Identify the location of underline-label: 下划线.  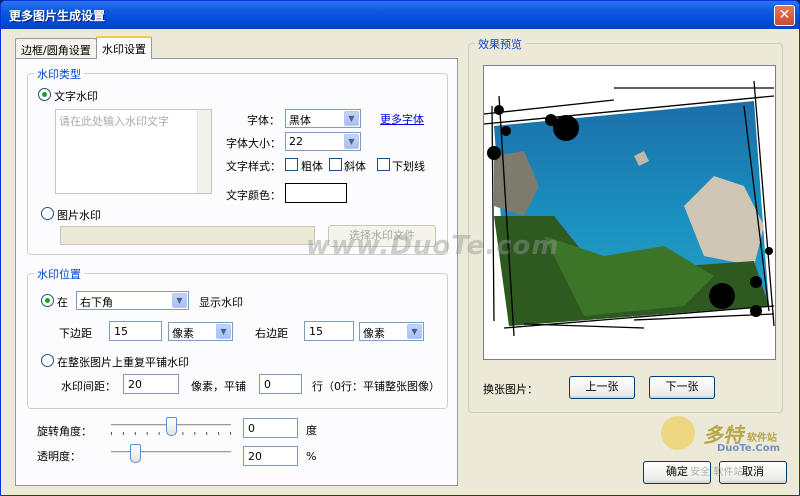
(408, 166).